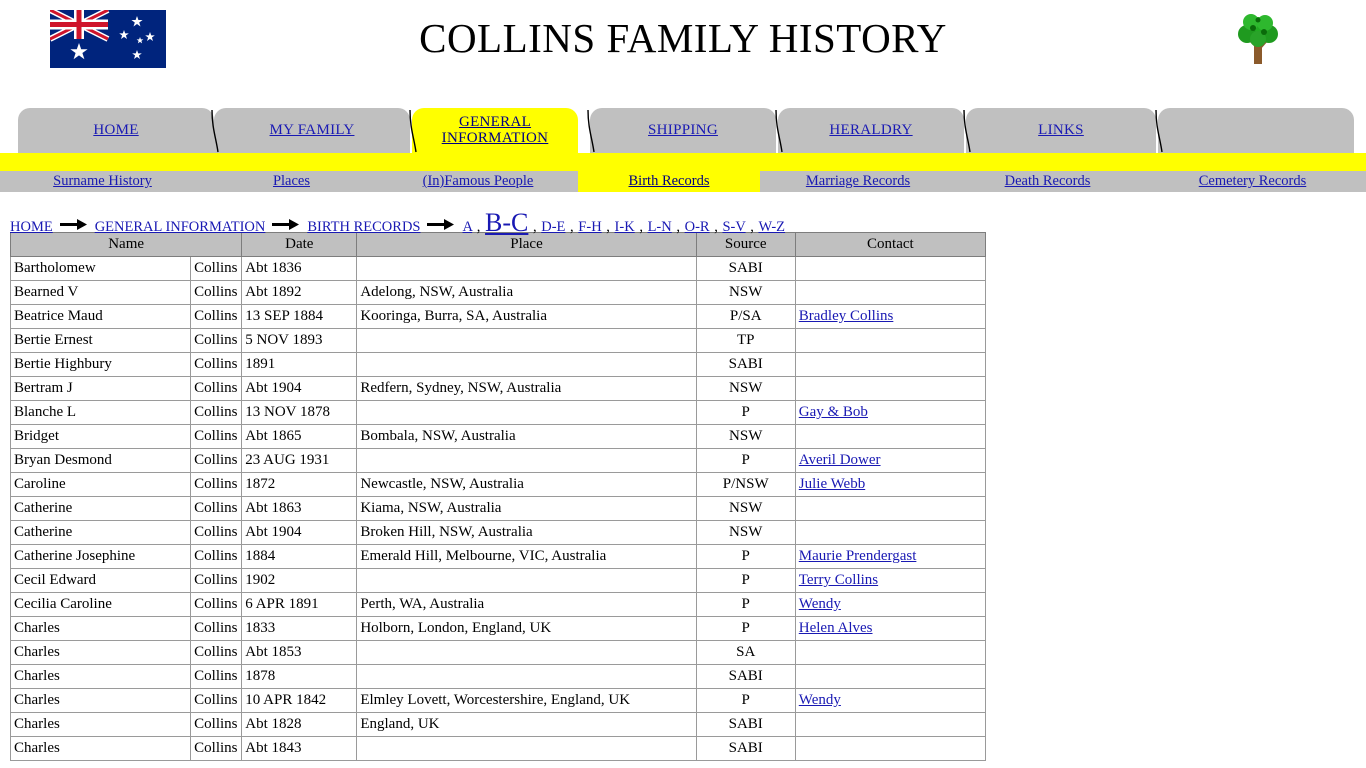 This screenshot has width=1366, height=768. Describe the element at coordinates (100, 580) in the screenshot. I see `cell-given-name: Cecil Edward` at that location.